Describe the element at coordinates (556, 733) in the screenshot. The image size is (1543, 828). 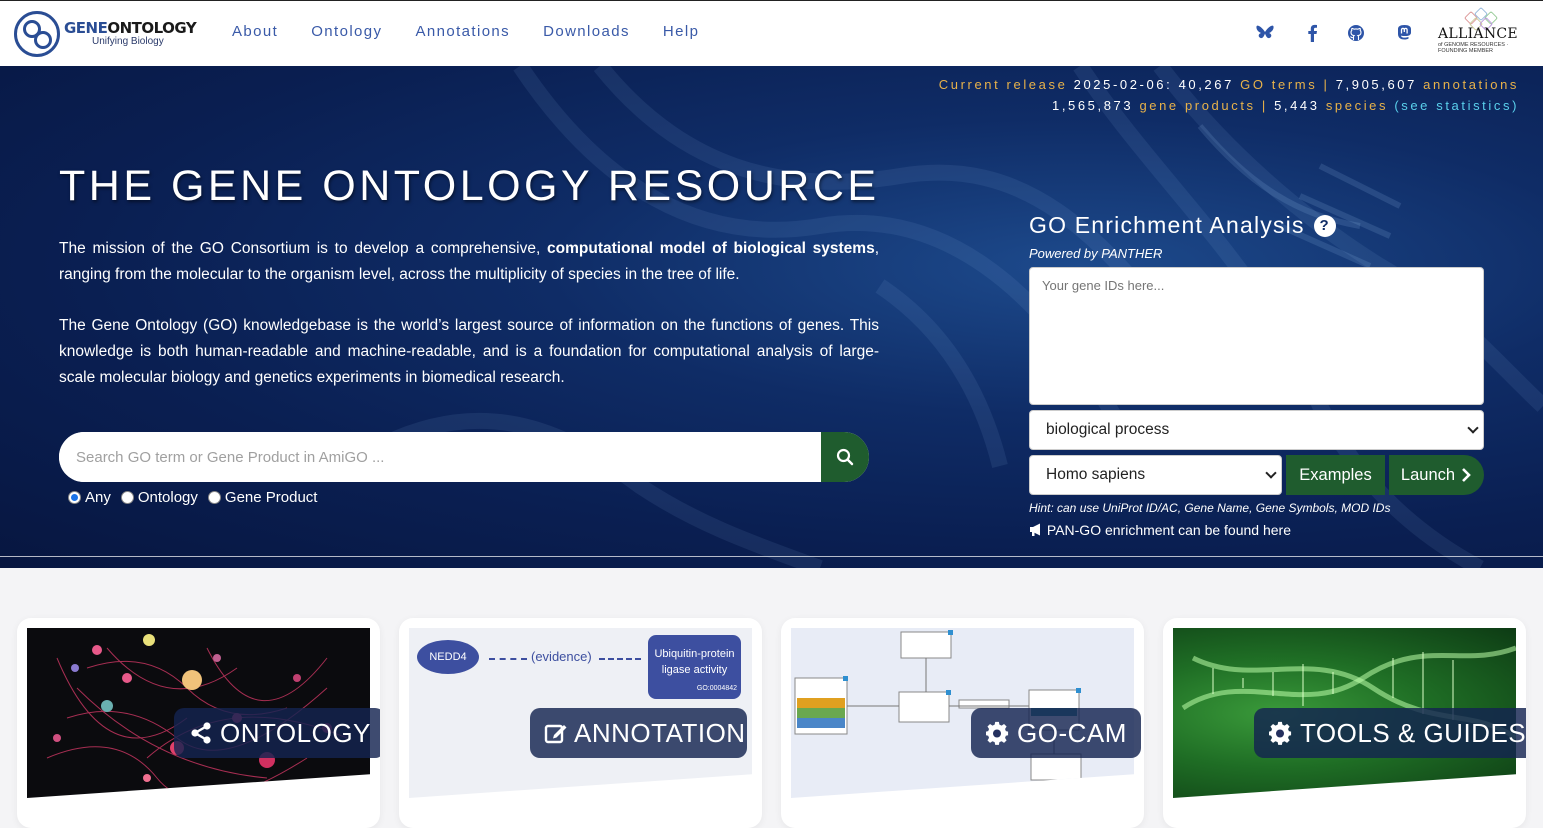
I see `edit-icon` at that location.